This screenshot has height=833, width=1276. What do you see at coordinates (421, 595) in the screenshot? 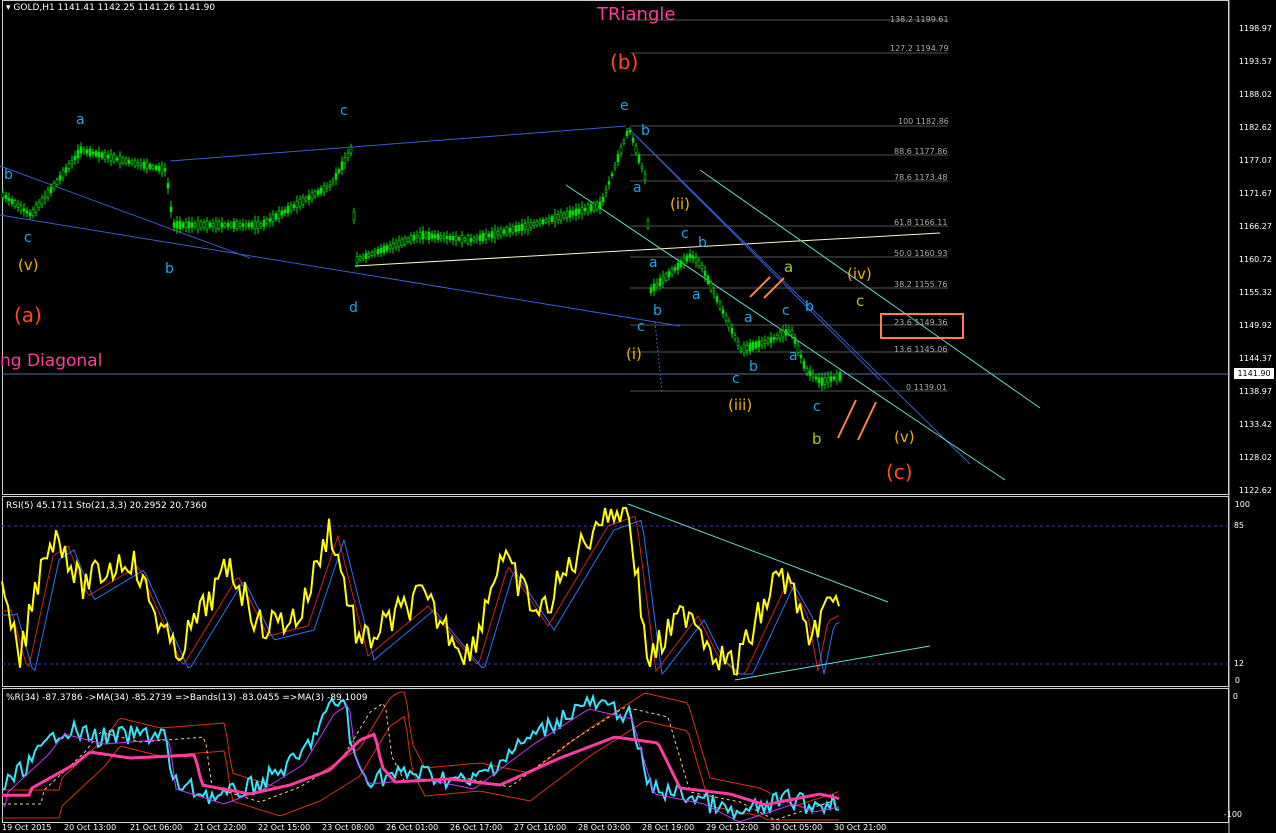
I see `stochastic-line` at bounding box center [421, 595].